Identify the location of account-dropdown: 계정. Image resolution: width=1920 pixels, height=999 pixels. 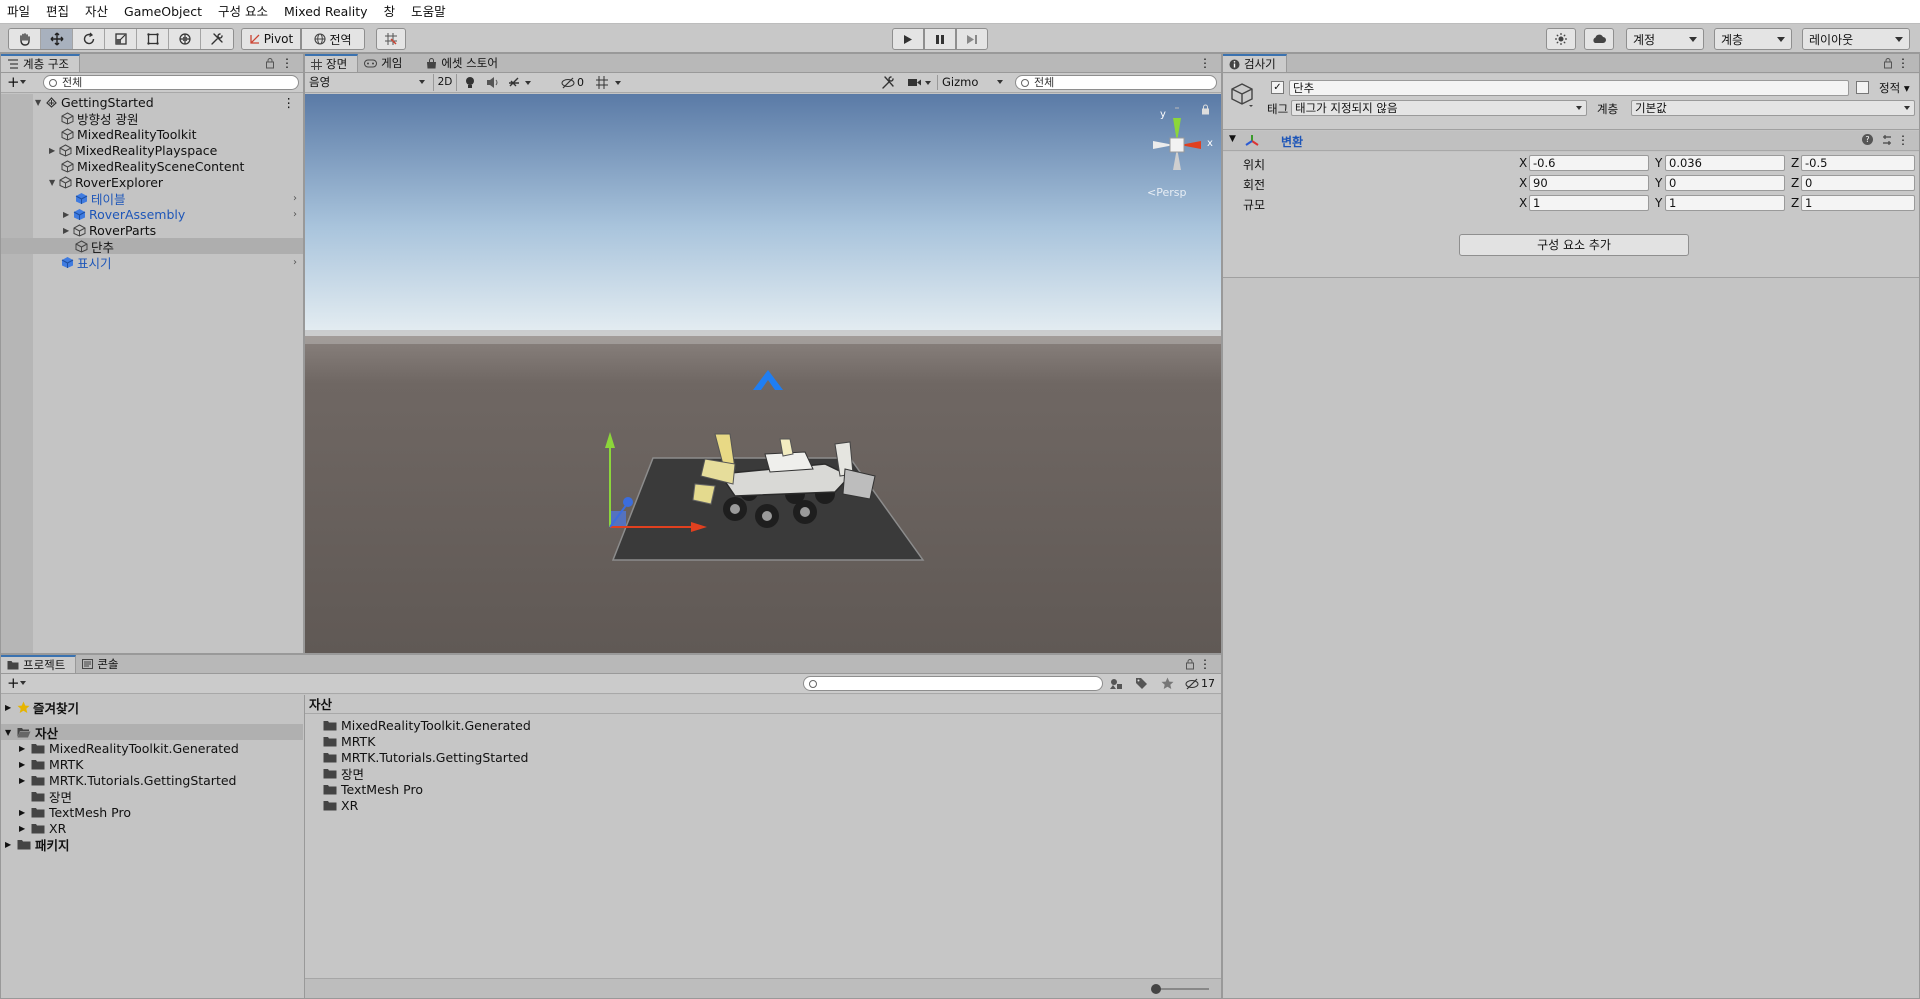
(1665, 39).